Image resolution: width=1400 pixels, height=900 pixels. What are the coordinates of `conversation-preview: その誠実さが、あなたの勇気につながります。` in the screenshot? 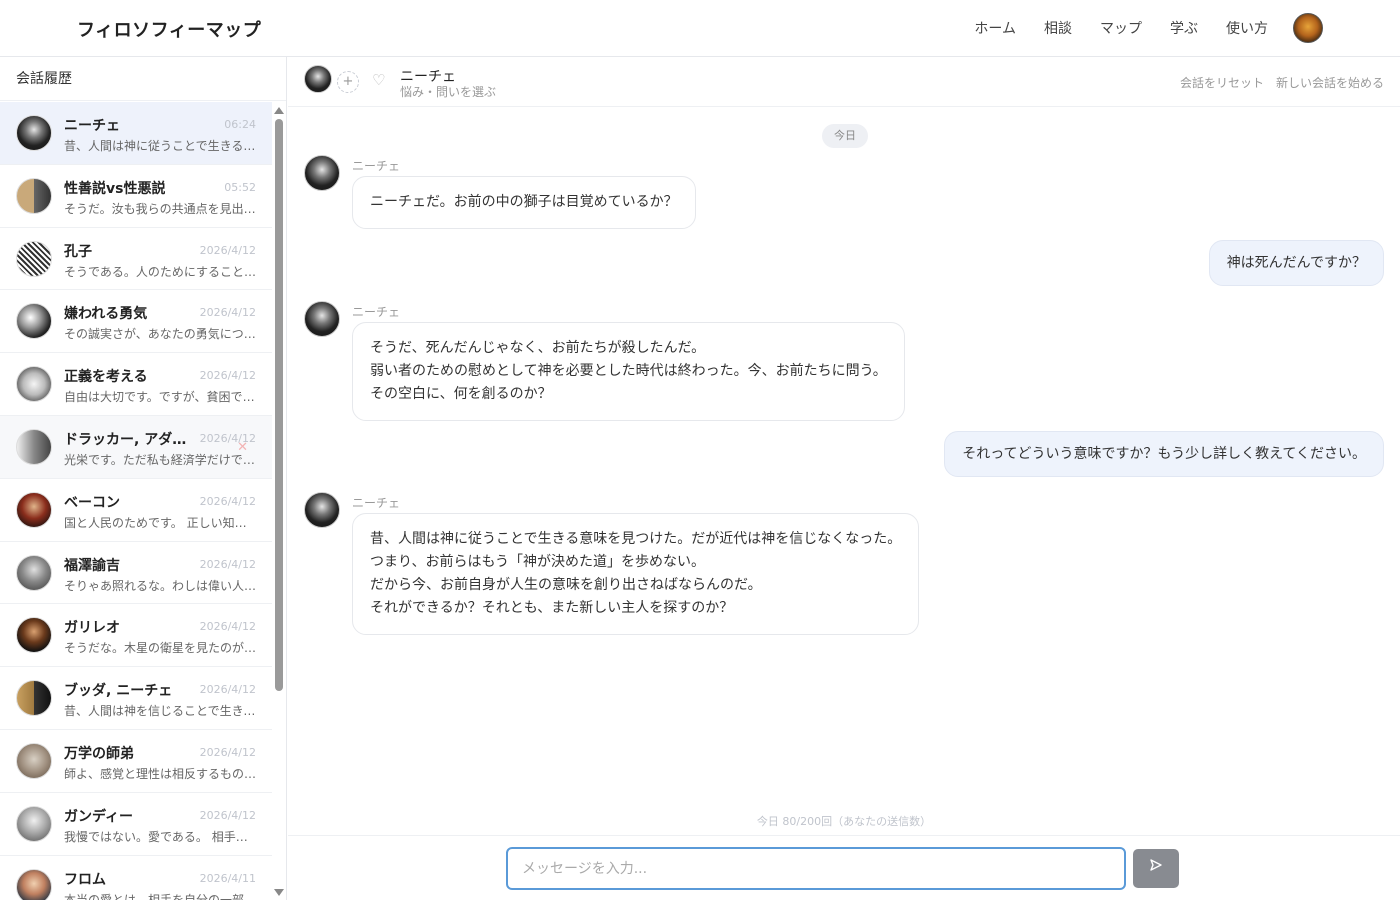 It's located at (161, 334).